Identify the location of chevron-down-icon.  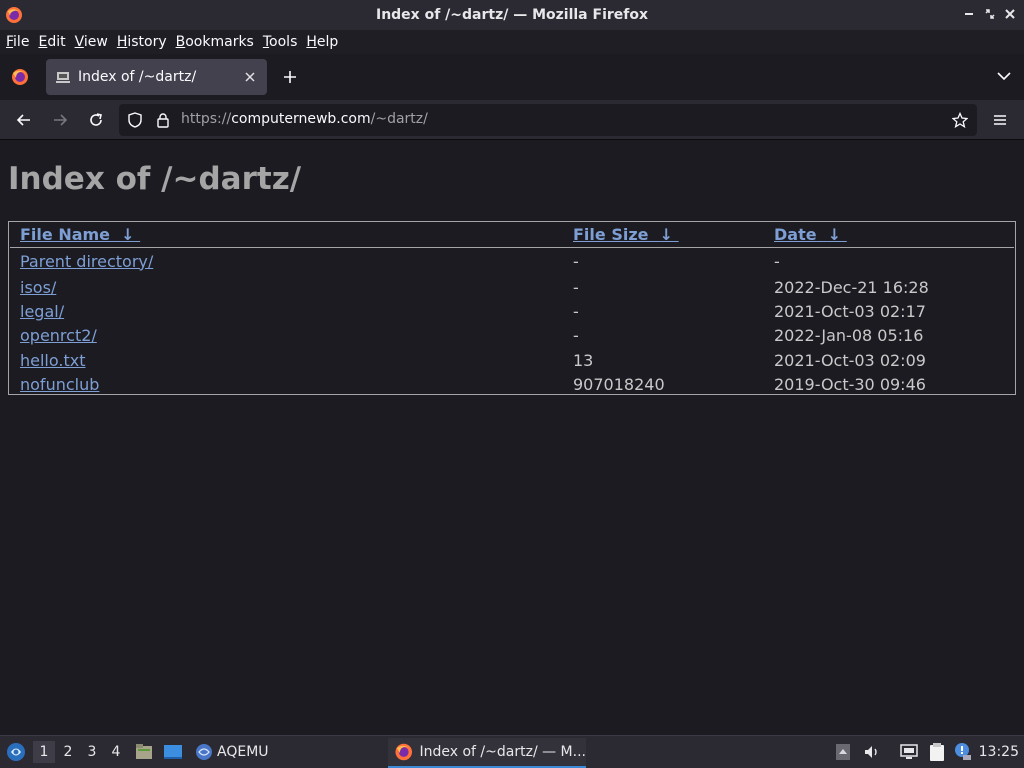
(1004, 76).